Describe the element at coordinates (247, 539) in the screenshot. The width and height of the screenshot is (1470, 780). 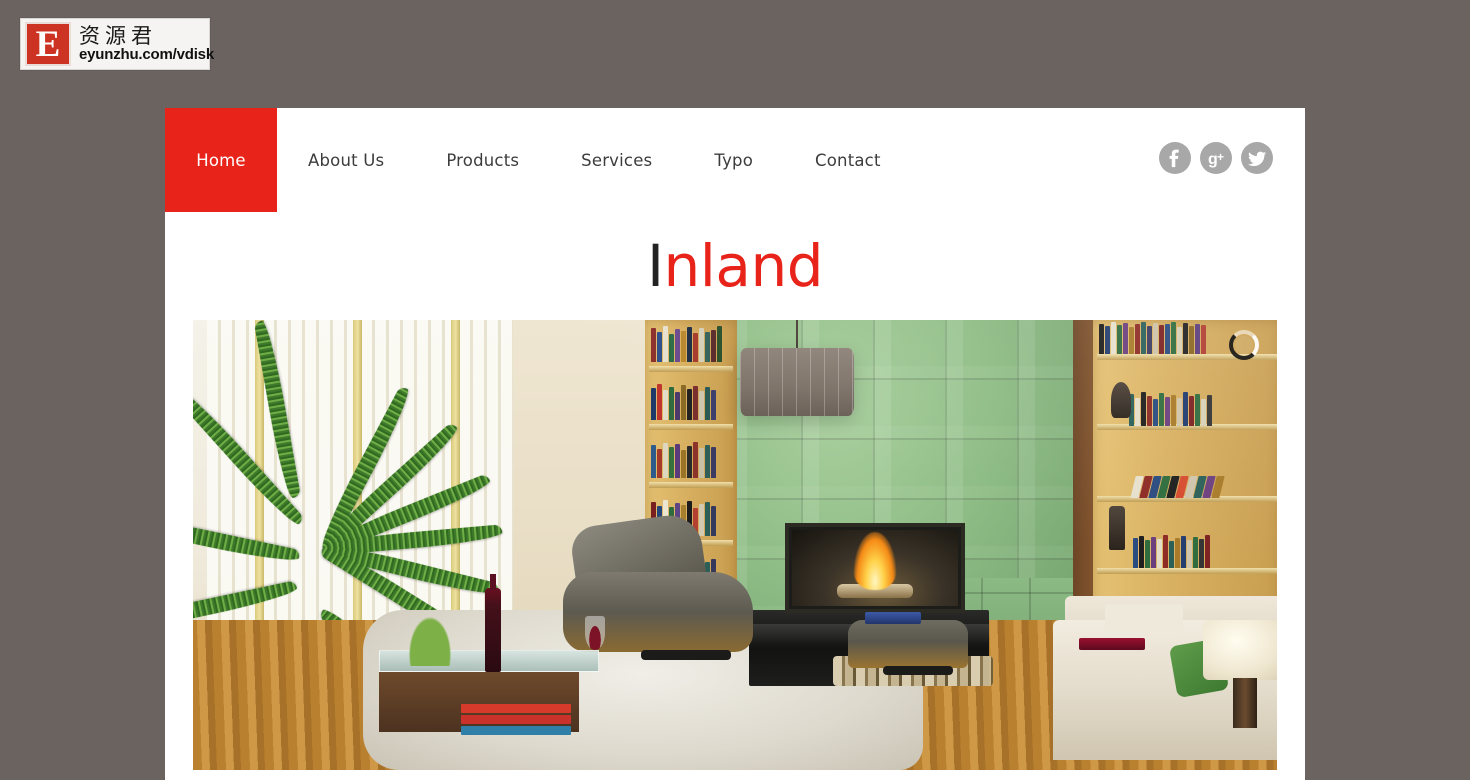
I see `palm-frond` at that location.